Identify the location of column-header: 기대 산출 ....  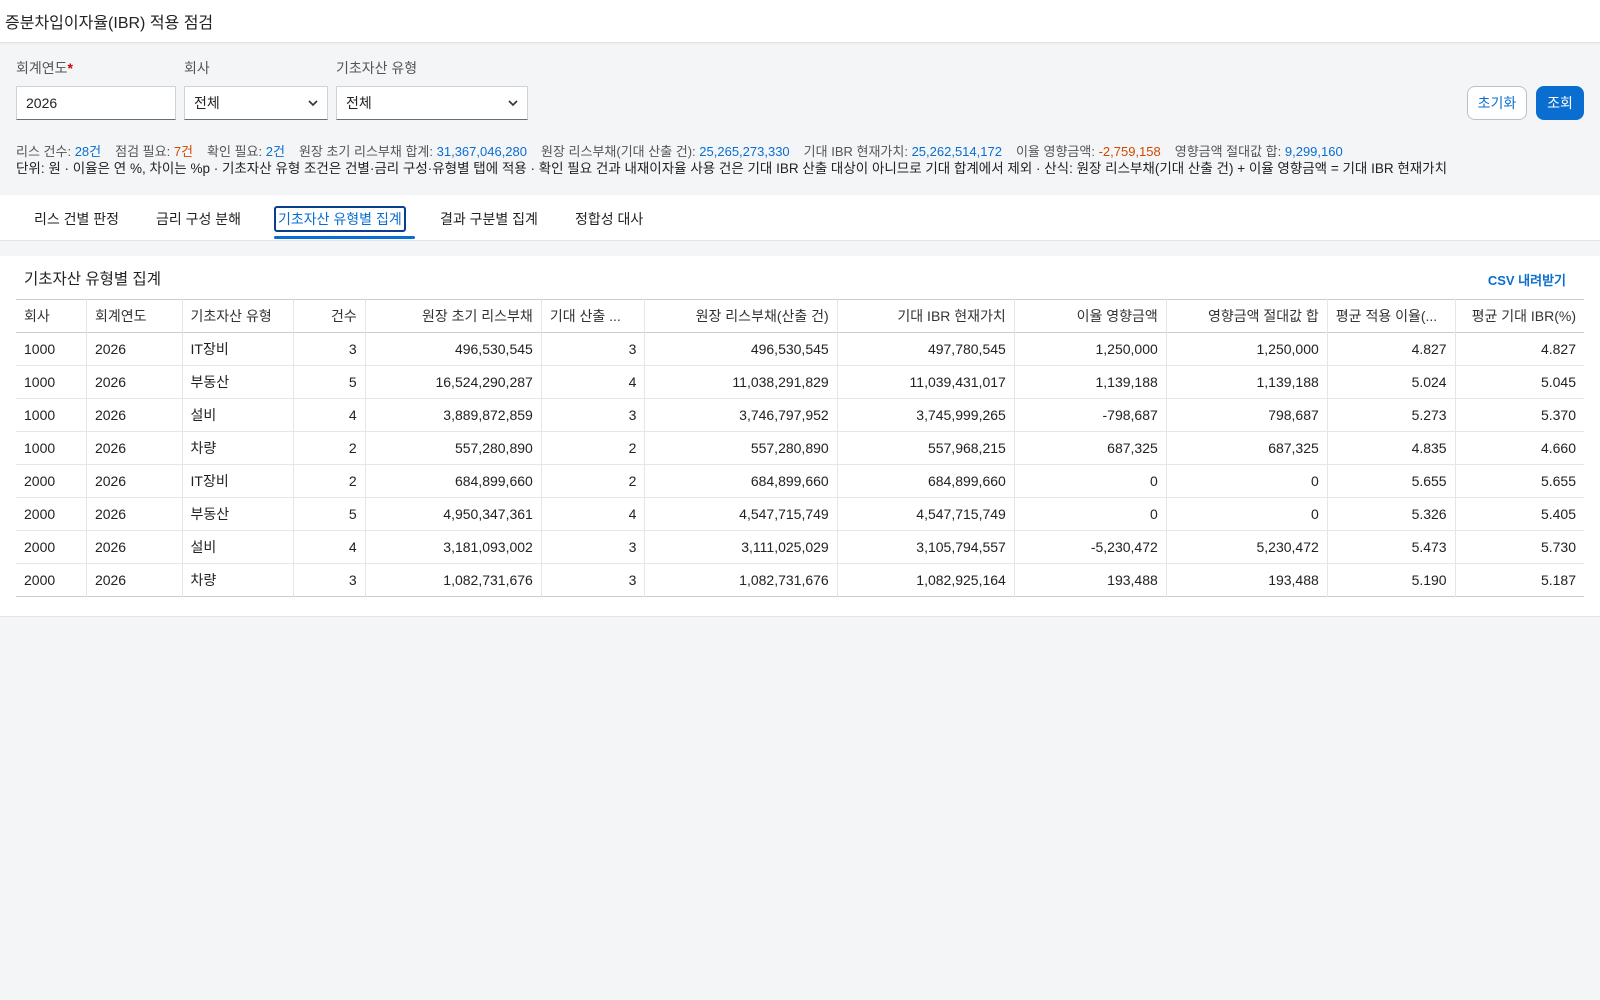
(593, 316).